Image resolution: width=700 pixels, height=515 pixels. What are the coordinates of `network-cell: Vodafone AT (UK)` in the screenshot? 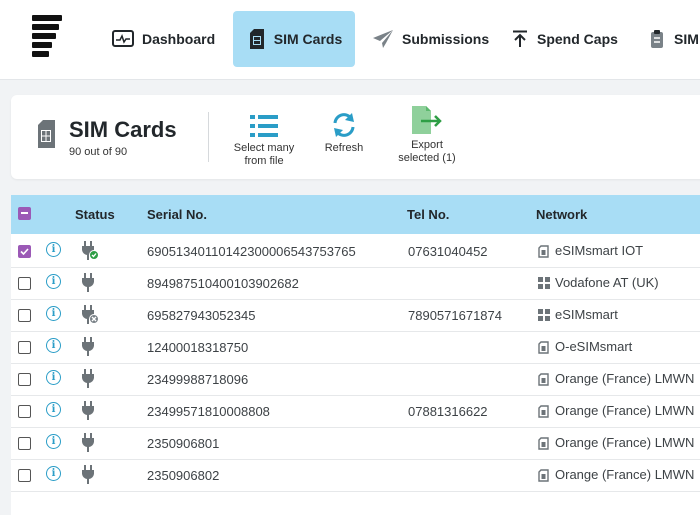 It's located at (598, 282).